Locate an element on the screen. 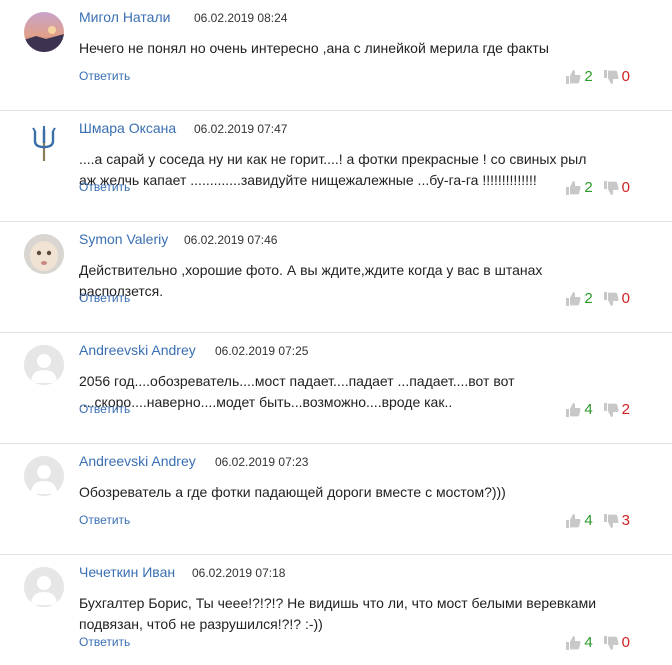 The height and width of the screenshot is (665, 672). comment-date: 06.02.2019 07:18 is located at coordinates (239, 573).